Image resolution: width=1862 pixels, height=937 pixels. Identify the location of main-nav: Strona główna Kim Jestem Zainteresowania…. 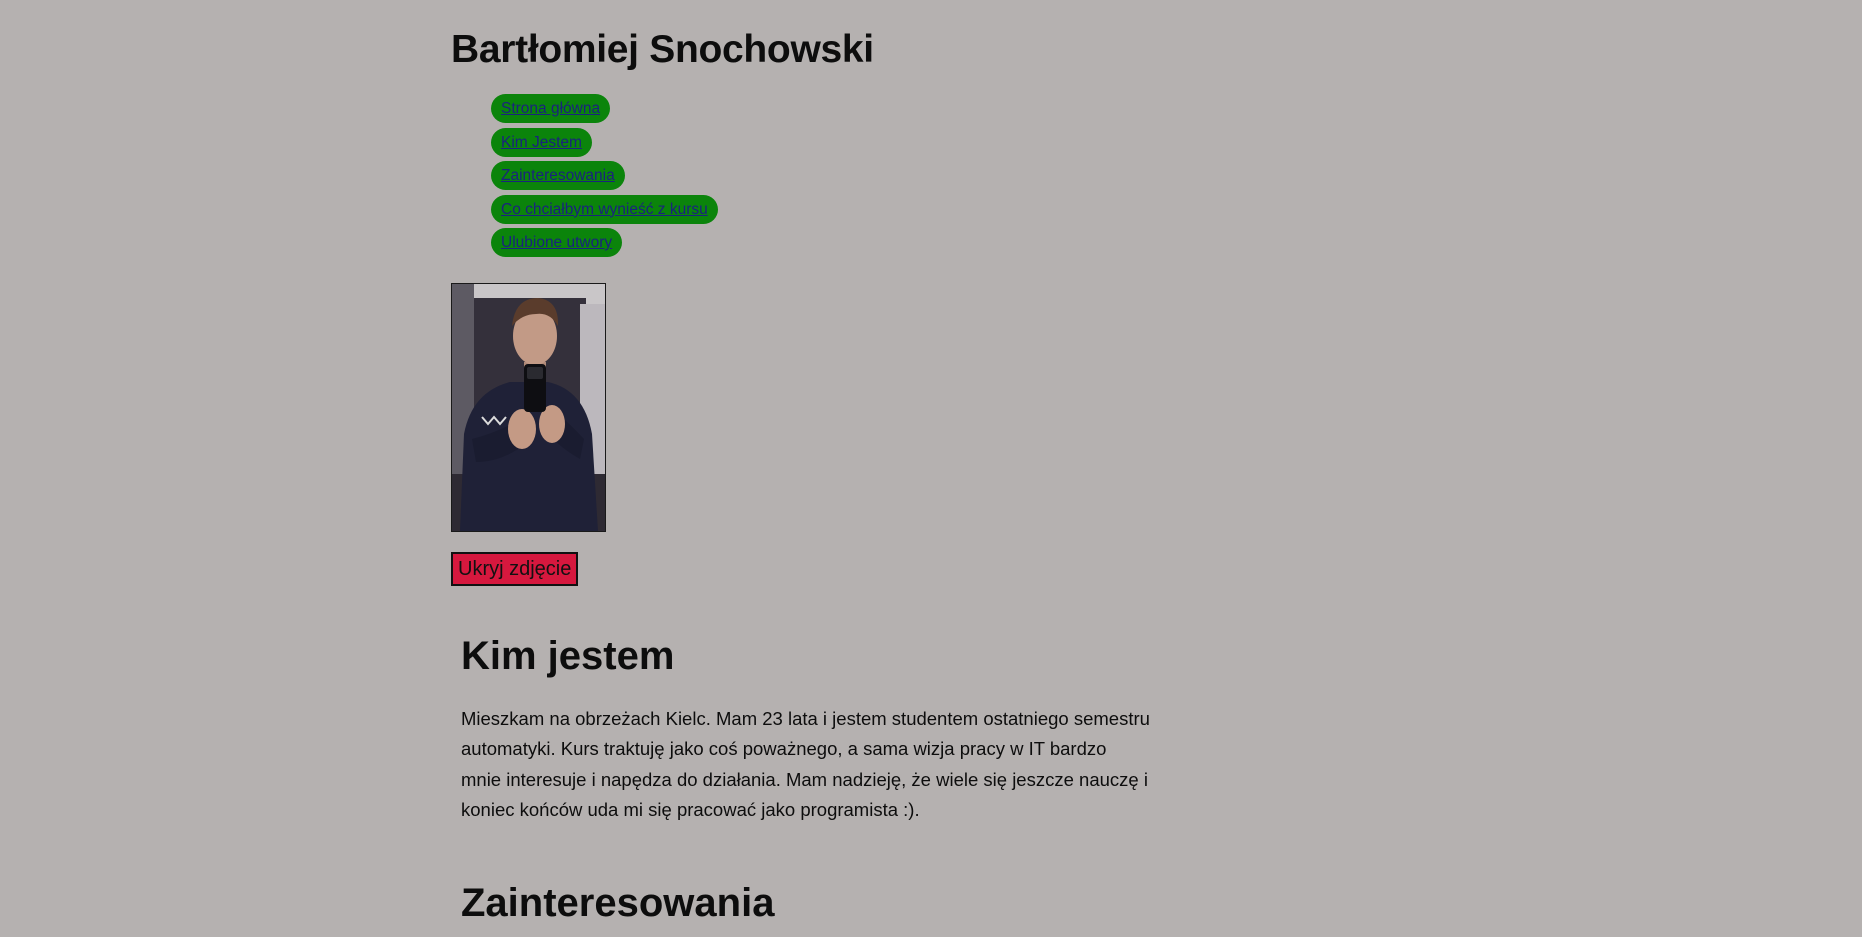
(604, 178).